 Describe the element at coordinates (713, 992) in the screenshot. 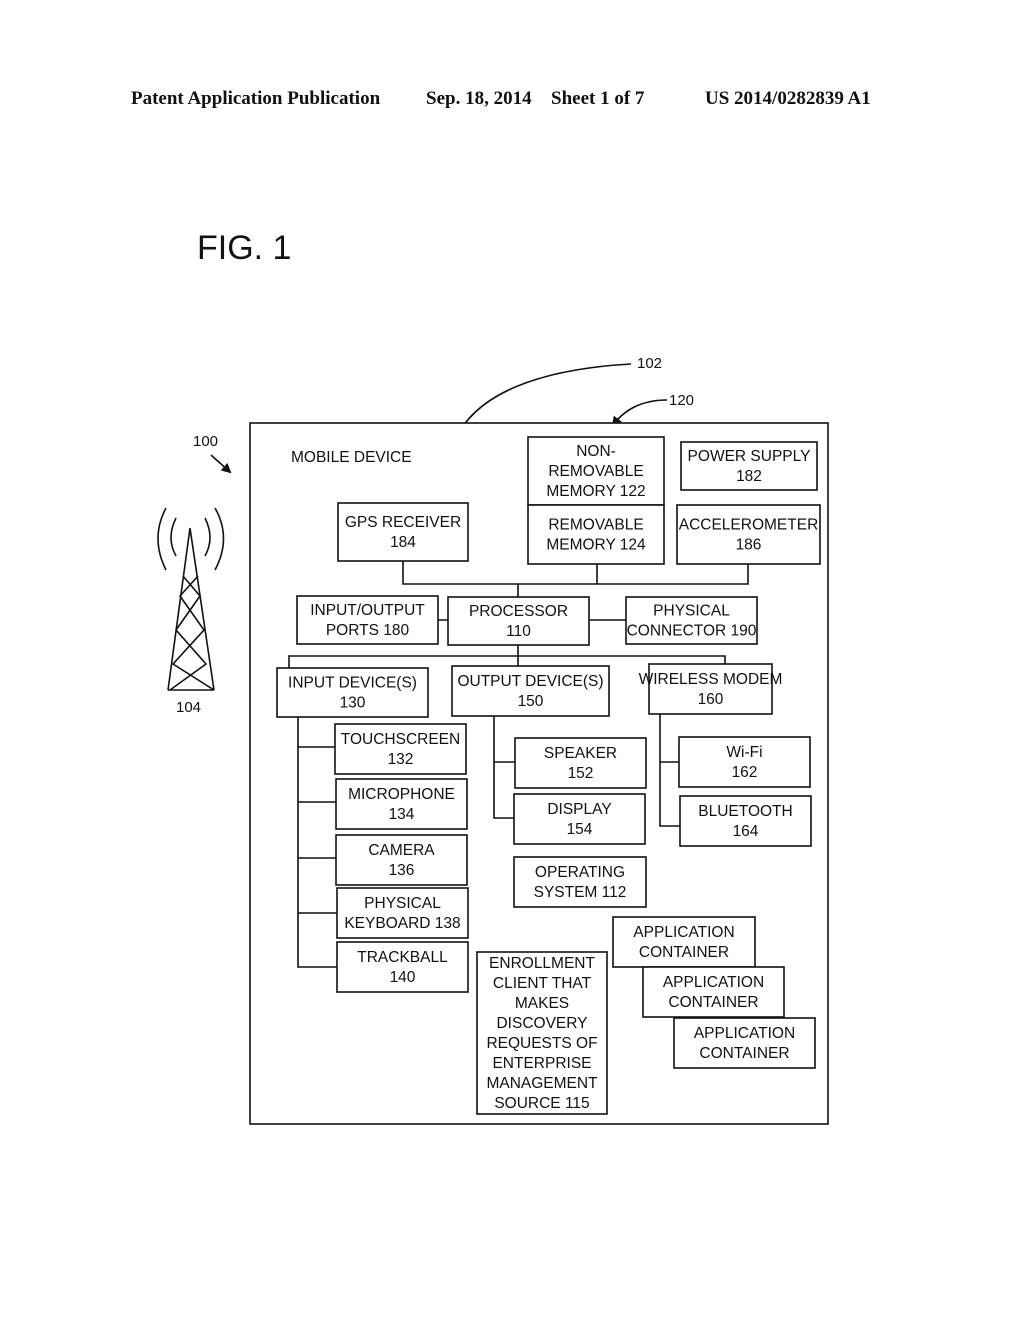

I see `app-container-2-box: APPLICATION CONTAINER` at that location.